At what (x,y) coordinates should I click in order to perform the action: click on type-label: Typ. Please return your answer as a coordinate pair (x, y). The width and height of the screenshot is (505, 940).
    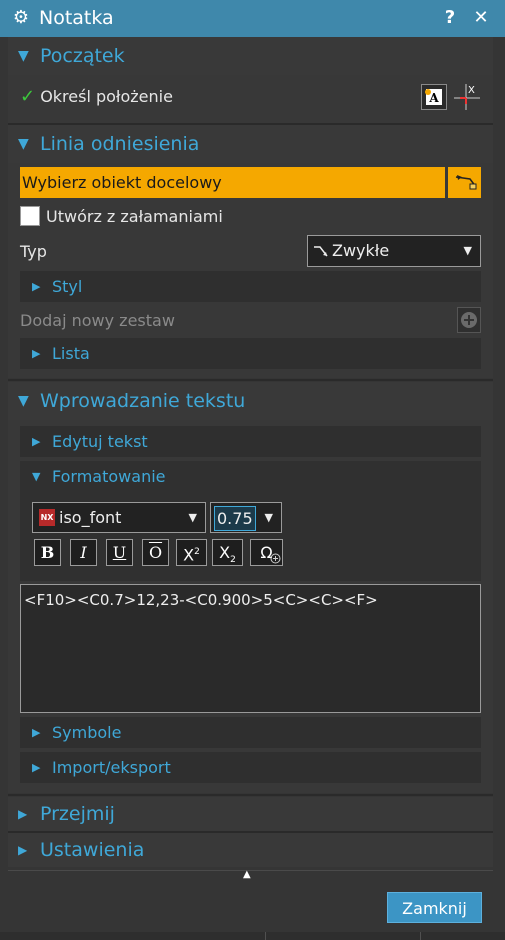
    Looking at the image, I should click on (33, 251).